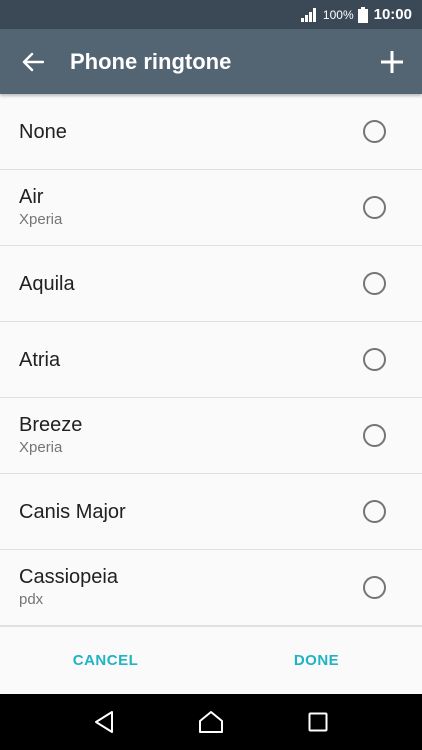  What do you see at coordinates (105, 660) in the screenshot?
I see `cancel-button: CANCEL` at bounding box center [105, 660].